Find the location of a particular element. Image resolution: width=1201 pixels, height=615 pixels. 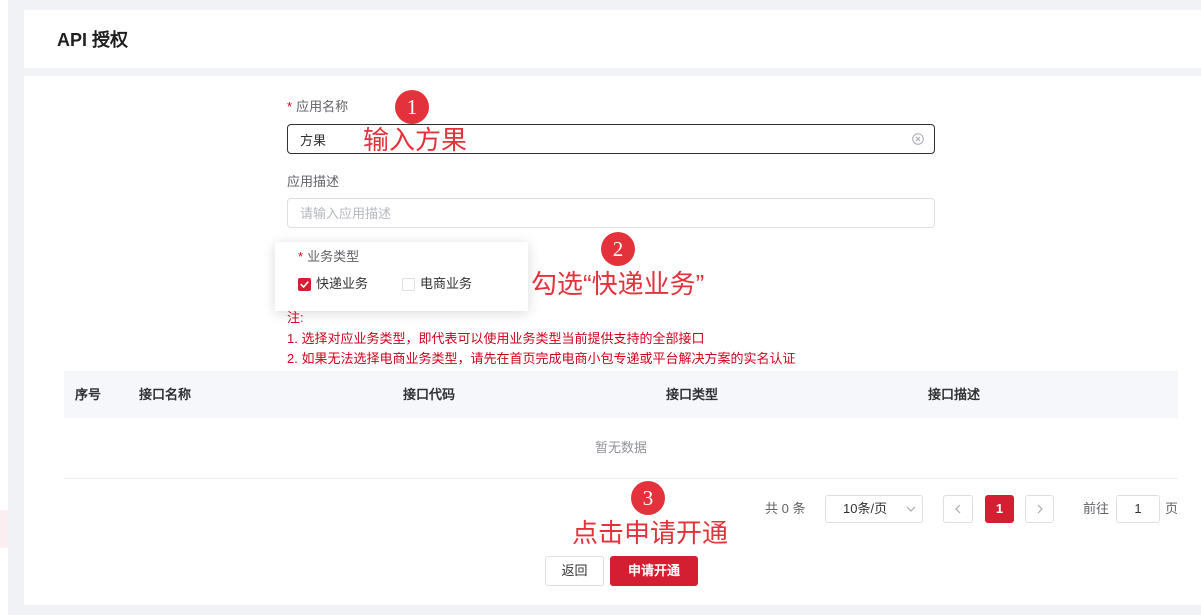

goto-page-input: 1 is located at coordinates (1138, 509).